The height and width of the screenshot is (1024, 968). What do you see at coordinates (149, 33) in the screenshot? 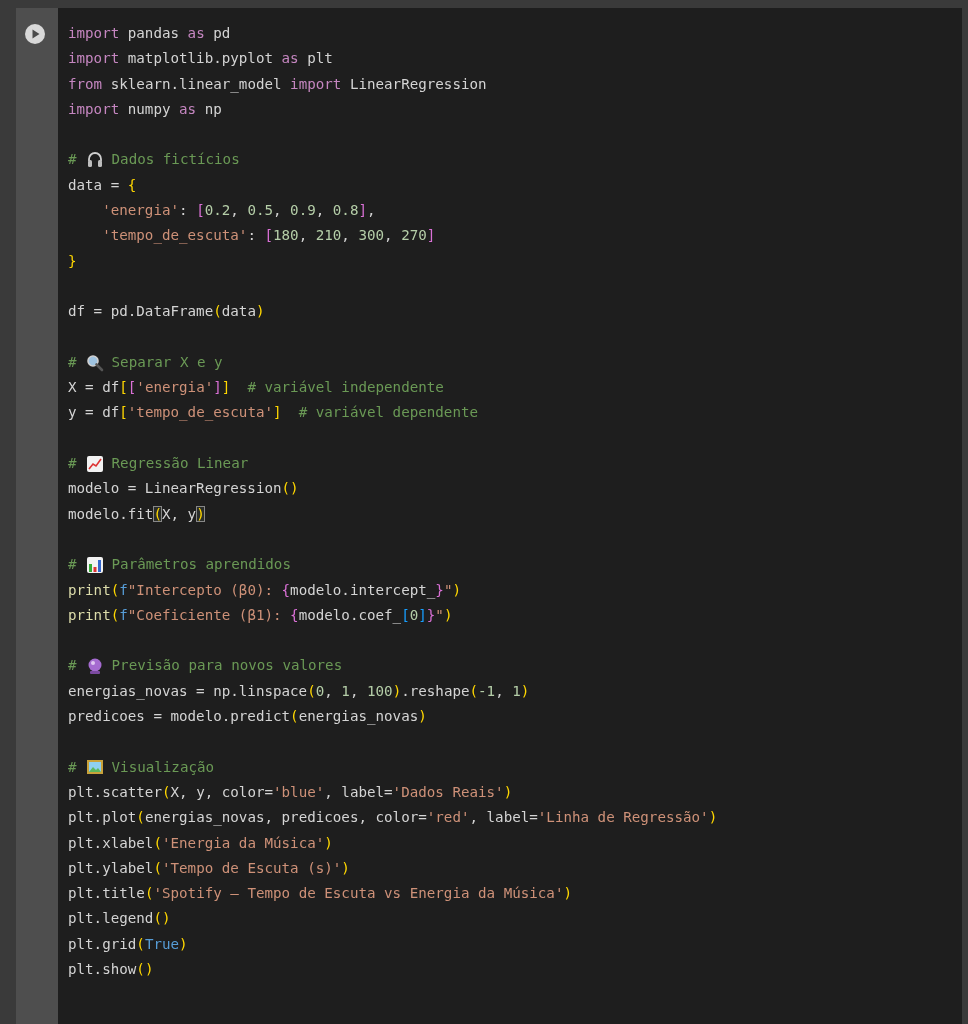
I see `code-line: import pandas as pd` at bounding box center [149, 33].